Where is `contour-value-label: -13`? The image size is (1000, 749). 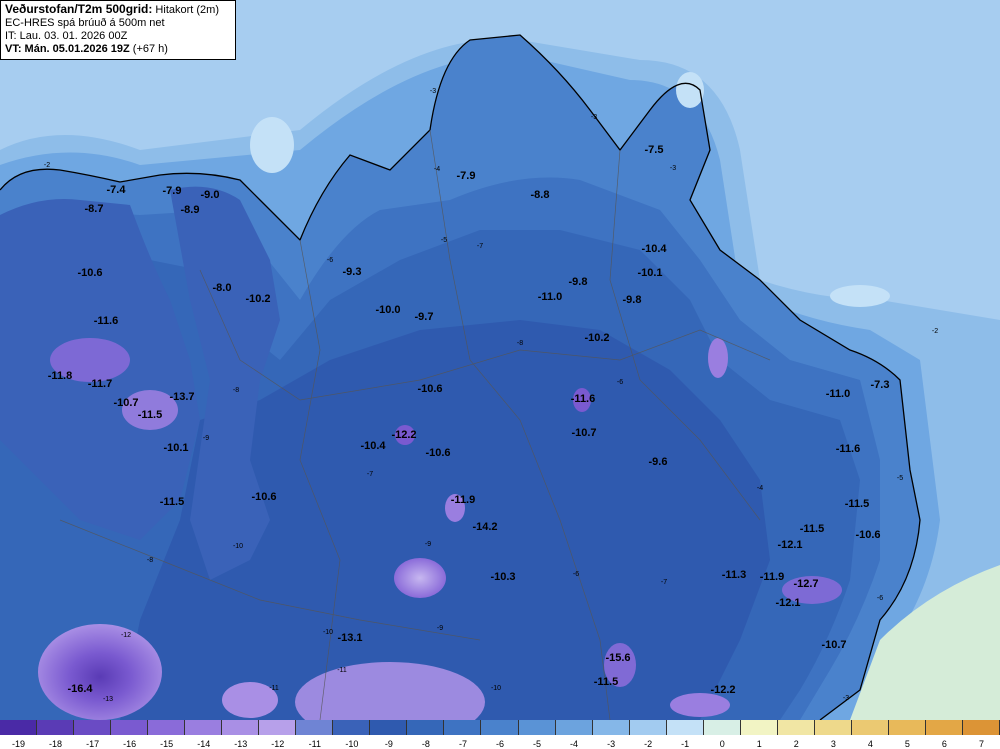 contour-value-label: -13 is located at coordinates (108, 699).